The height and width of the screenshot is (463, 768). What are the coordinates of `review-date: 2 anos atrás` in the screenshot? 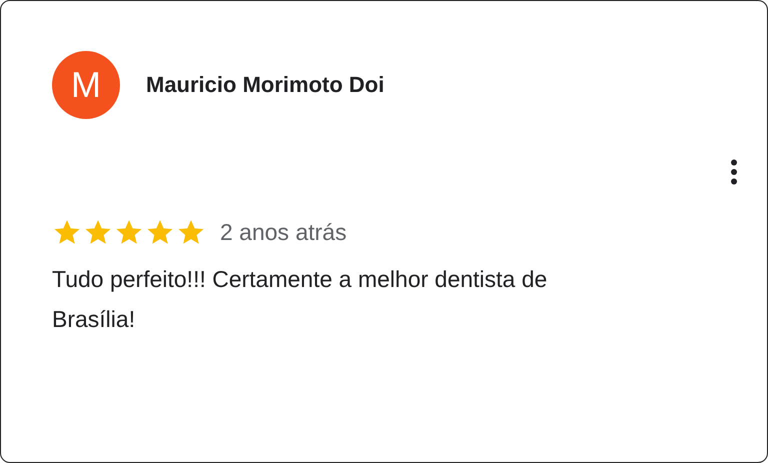 It's located at (283, 232).